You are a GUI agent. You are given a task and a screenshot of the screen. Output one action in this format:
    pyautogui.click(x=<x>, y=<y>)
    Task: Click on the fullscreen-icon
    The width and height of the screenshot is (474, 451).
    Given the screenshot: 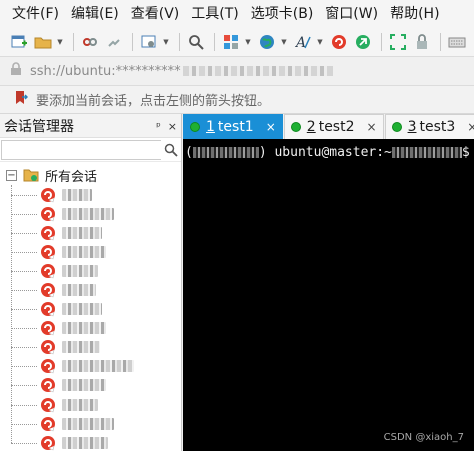 What is the action you would take?
    pyautogui.click(x=398, y=42)
    